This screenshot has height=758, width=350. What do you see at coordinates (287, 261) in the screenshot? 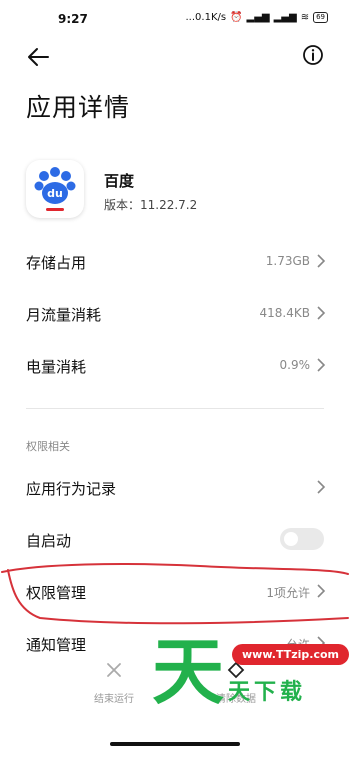
I see `row-value: 1.73GB` at bounding box center [287, 261].